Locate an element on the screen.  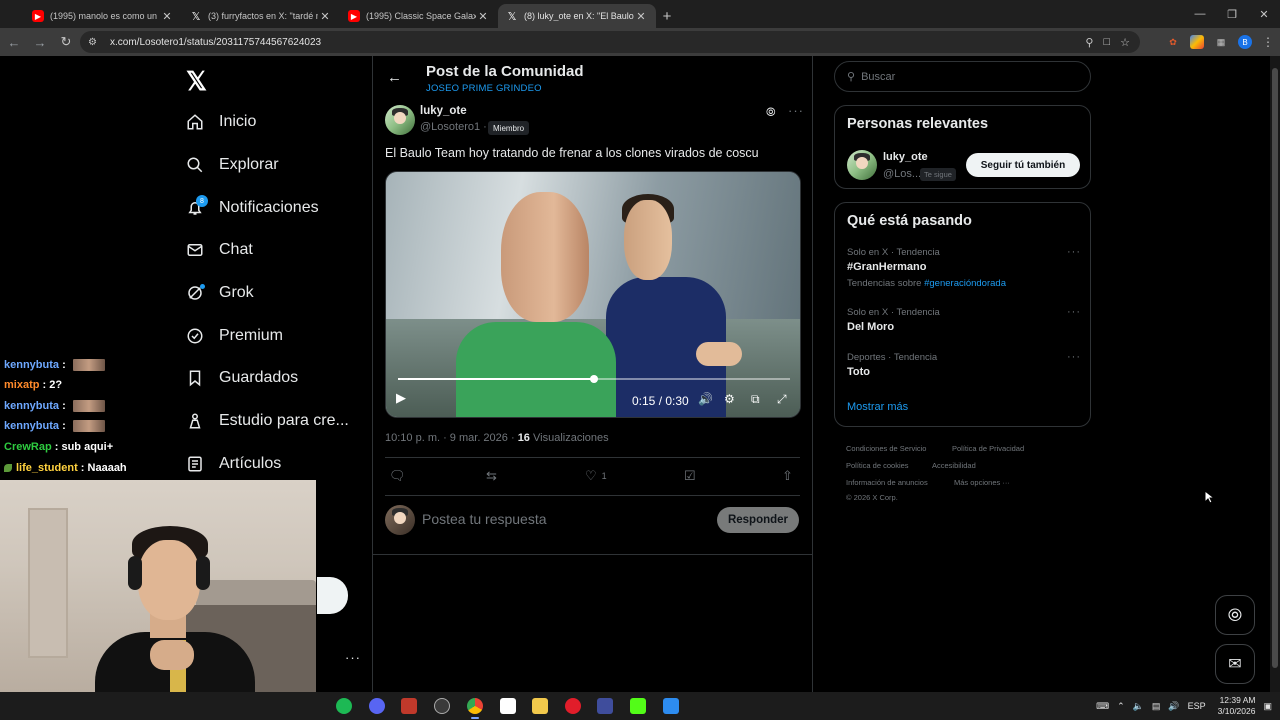
post-timestamp: 10:10 p. m. · 9 mar. 2026 · is located at coordinates (450, 438).